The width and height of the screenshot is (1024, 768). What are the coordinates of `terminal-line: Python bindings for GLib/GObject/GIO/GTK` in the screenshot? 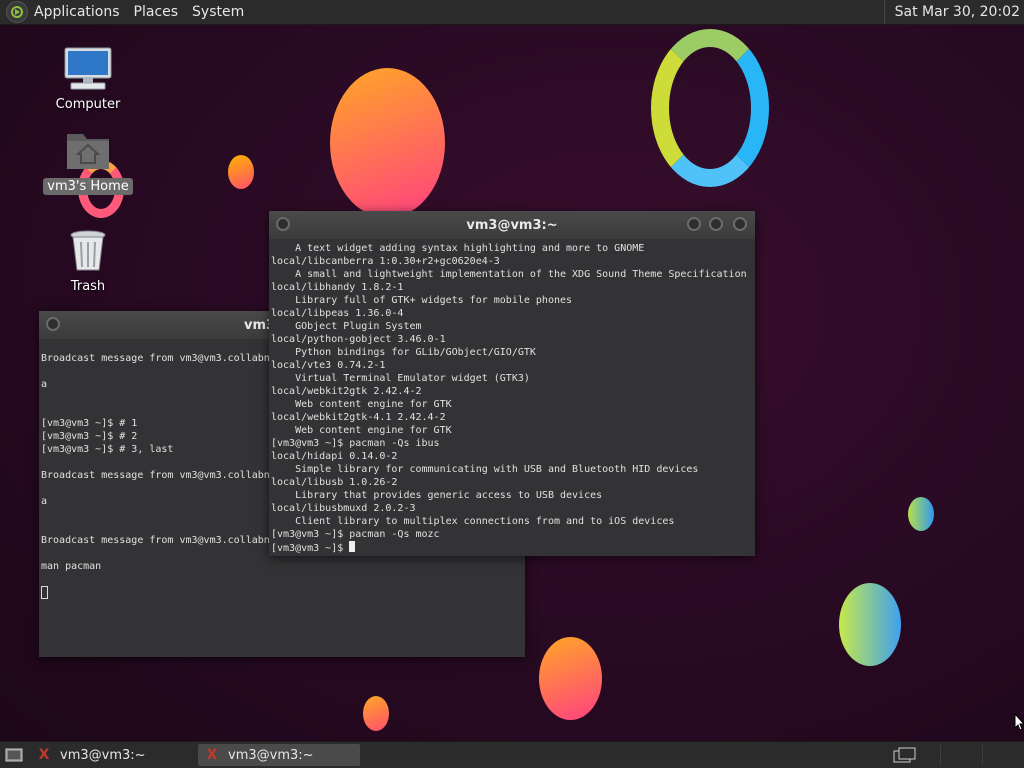 It's located at (403, 352).